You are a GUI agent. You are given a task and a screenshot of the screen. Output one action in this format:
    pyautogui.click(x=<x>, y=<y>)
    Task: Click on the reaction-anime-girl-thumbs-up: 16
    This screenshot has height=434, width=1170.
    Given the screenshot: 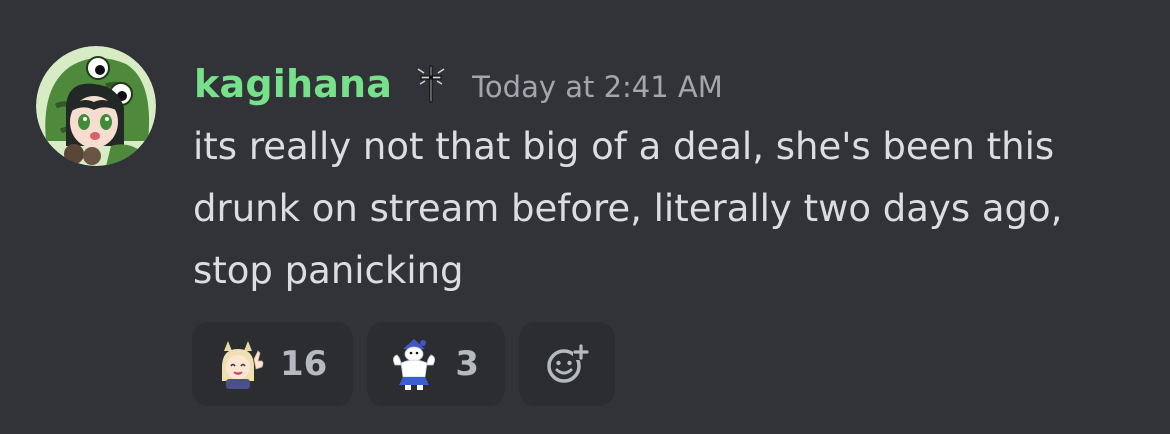 What is the action you would take?
    pyautogui.click(x=273, y=364)
    